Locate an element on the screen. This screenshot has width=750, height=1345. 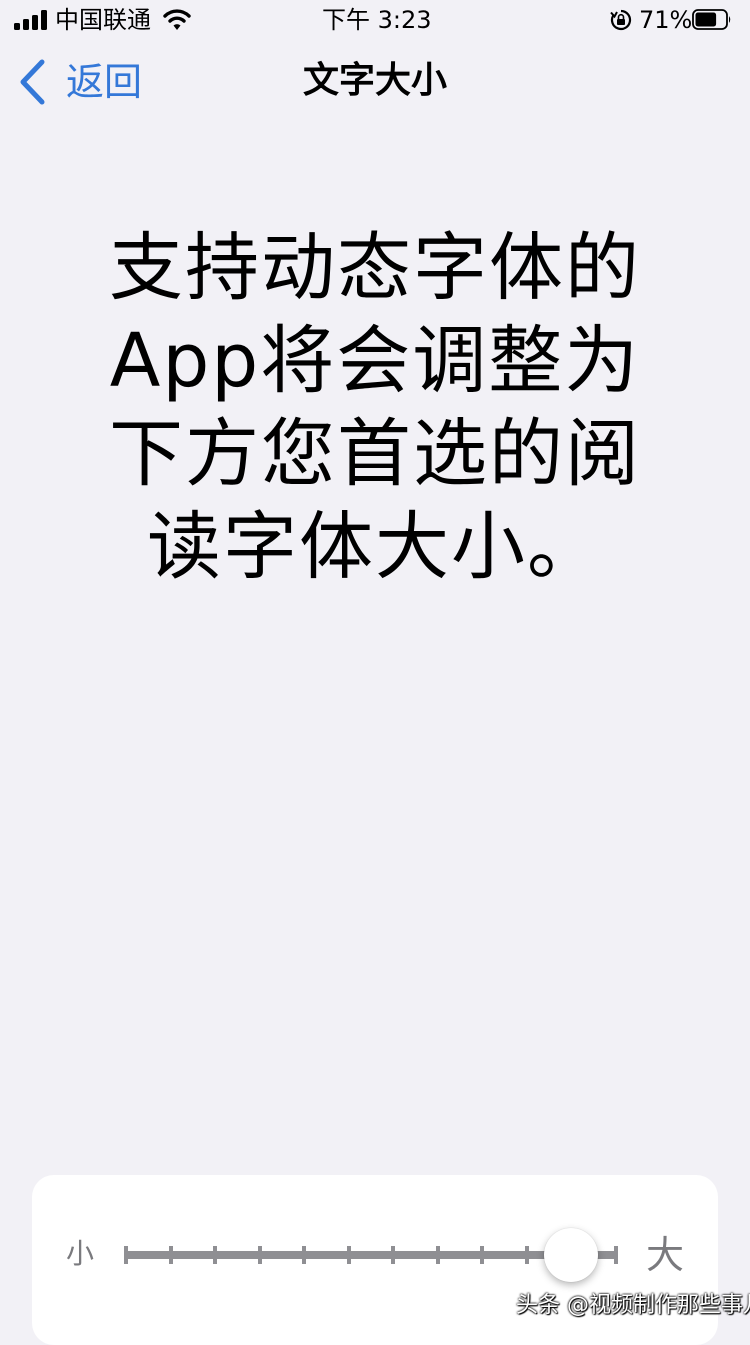
page-title: 文字大小 is located at coordinates (374, 80).